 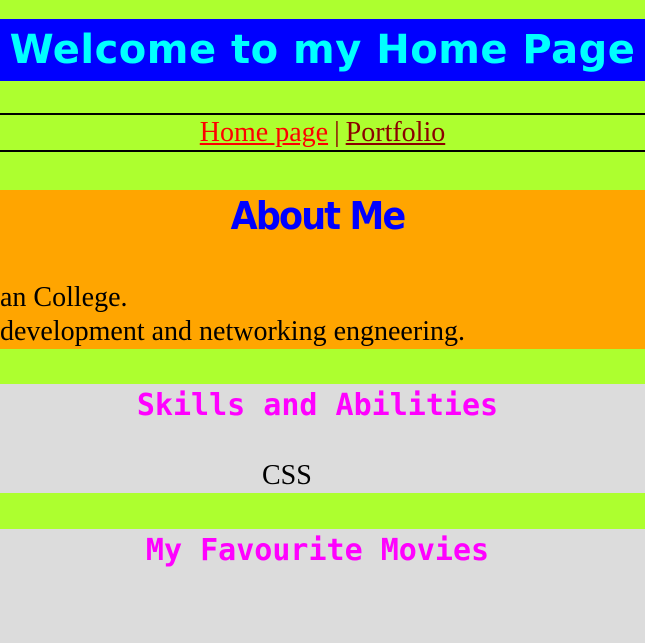 I want to click on nav-bar: Home page | Portfolio, so click(x=322, y=132).